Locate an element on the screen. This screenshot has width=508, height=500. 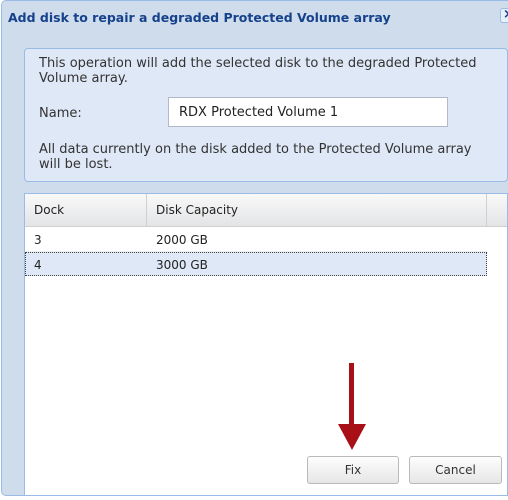
grid-header: Dock Disk Capacity is located at coordinates (266, 210).